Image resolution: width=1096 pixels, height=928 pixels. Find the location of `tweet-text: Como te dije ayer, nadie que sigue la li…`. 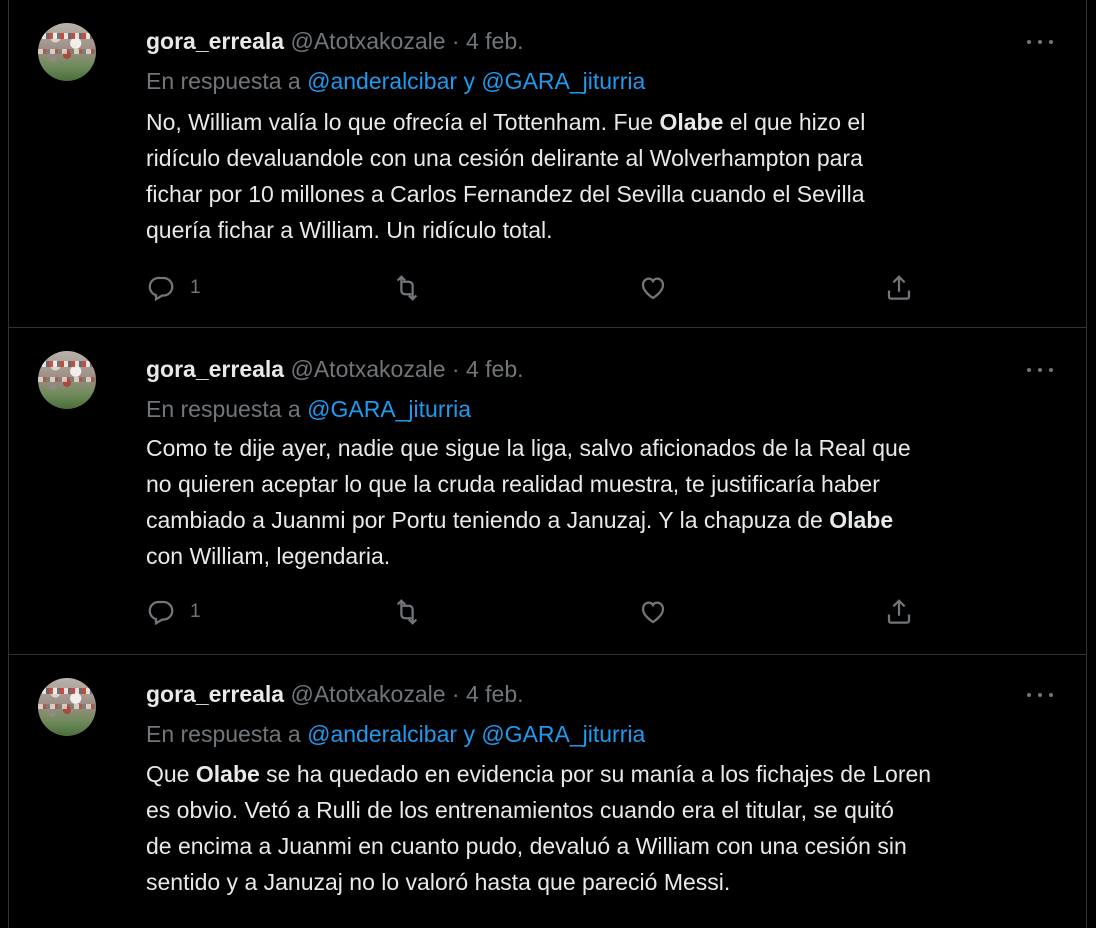

tweet-text: Como te dije ayer, nadie que sigue la li… is located at coordinates (601, 502).